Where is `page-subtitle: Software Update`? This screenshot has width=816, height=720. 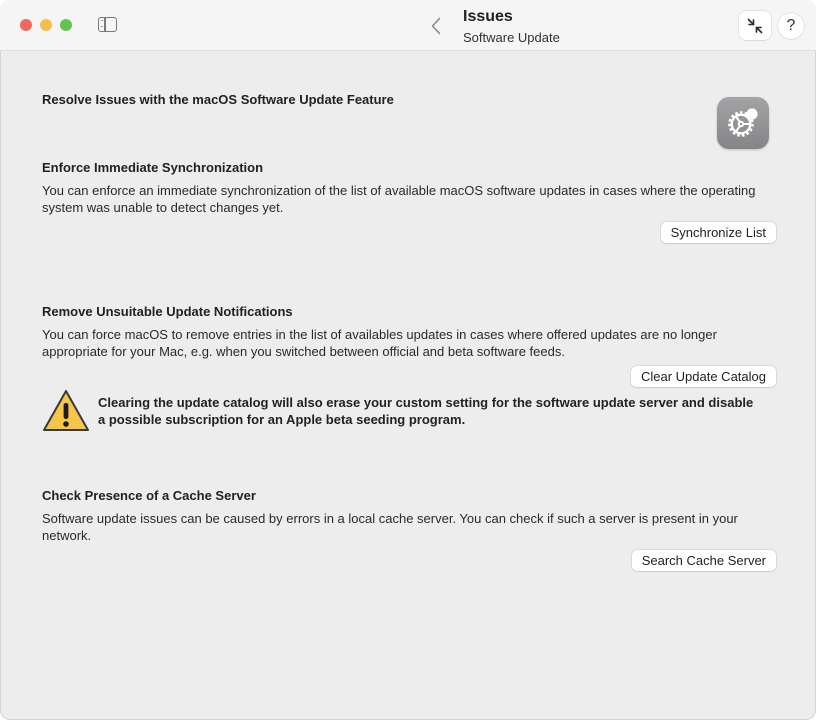
page-subtitle: Software Update is located at coordinates (511, 37).